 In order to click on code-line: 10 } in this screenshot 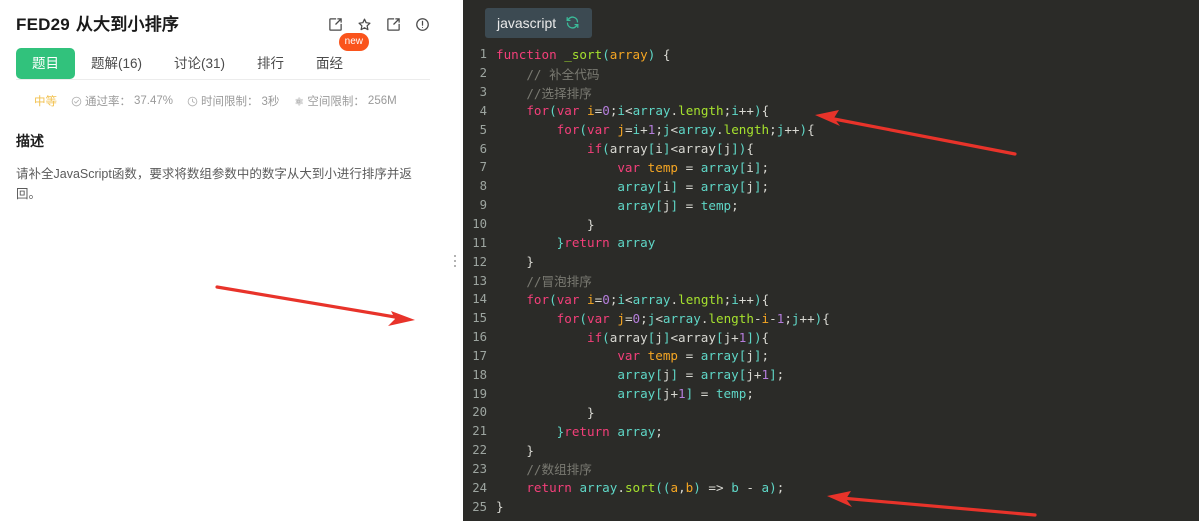, I will do `click(831, 224)`.